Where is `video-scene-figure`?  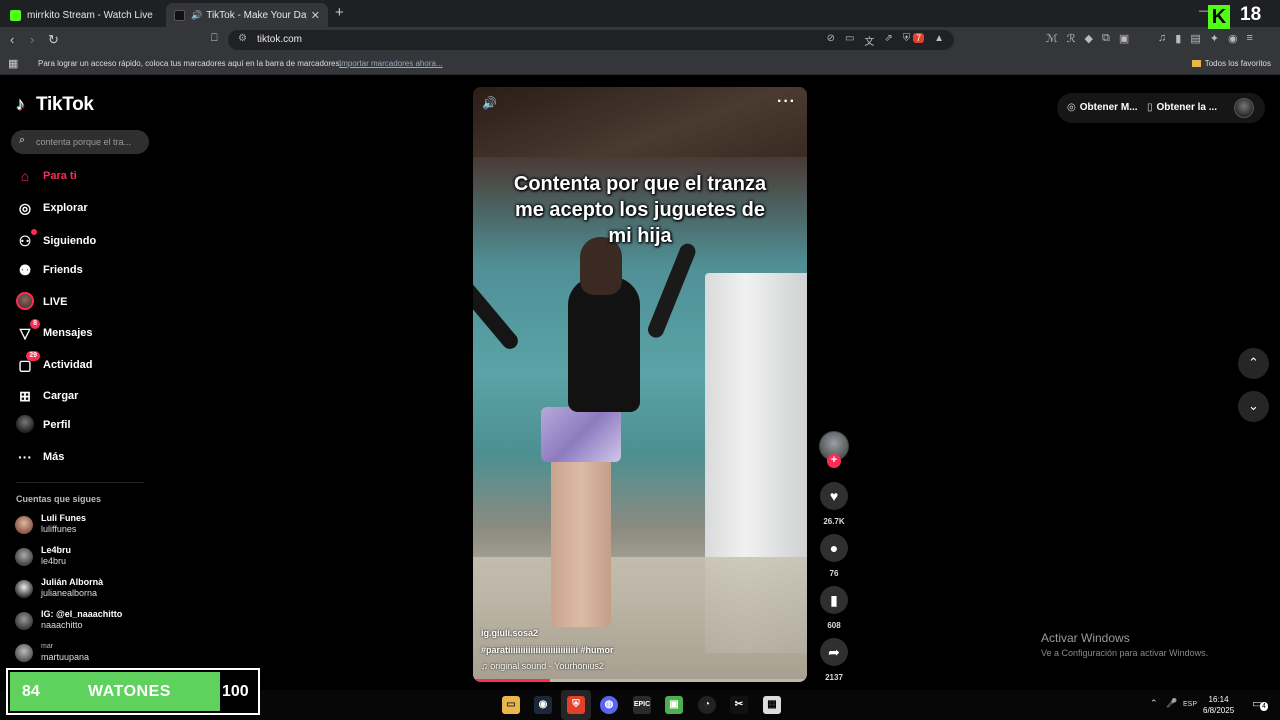 video-scene-figure is located at coordinates (604, 344).